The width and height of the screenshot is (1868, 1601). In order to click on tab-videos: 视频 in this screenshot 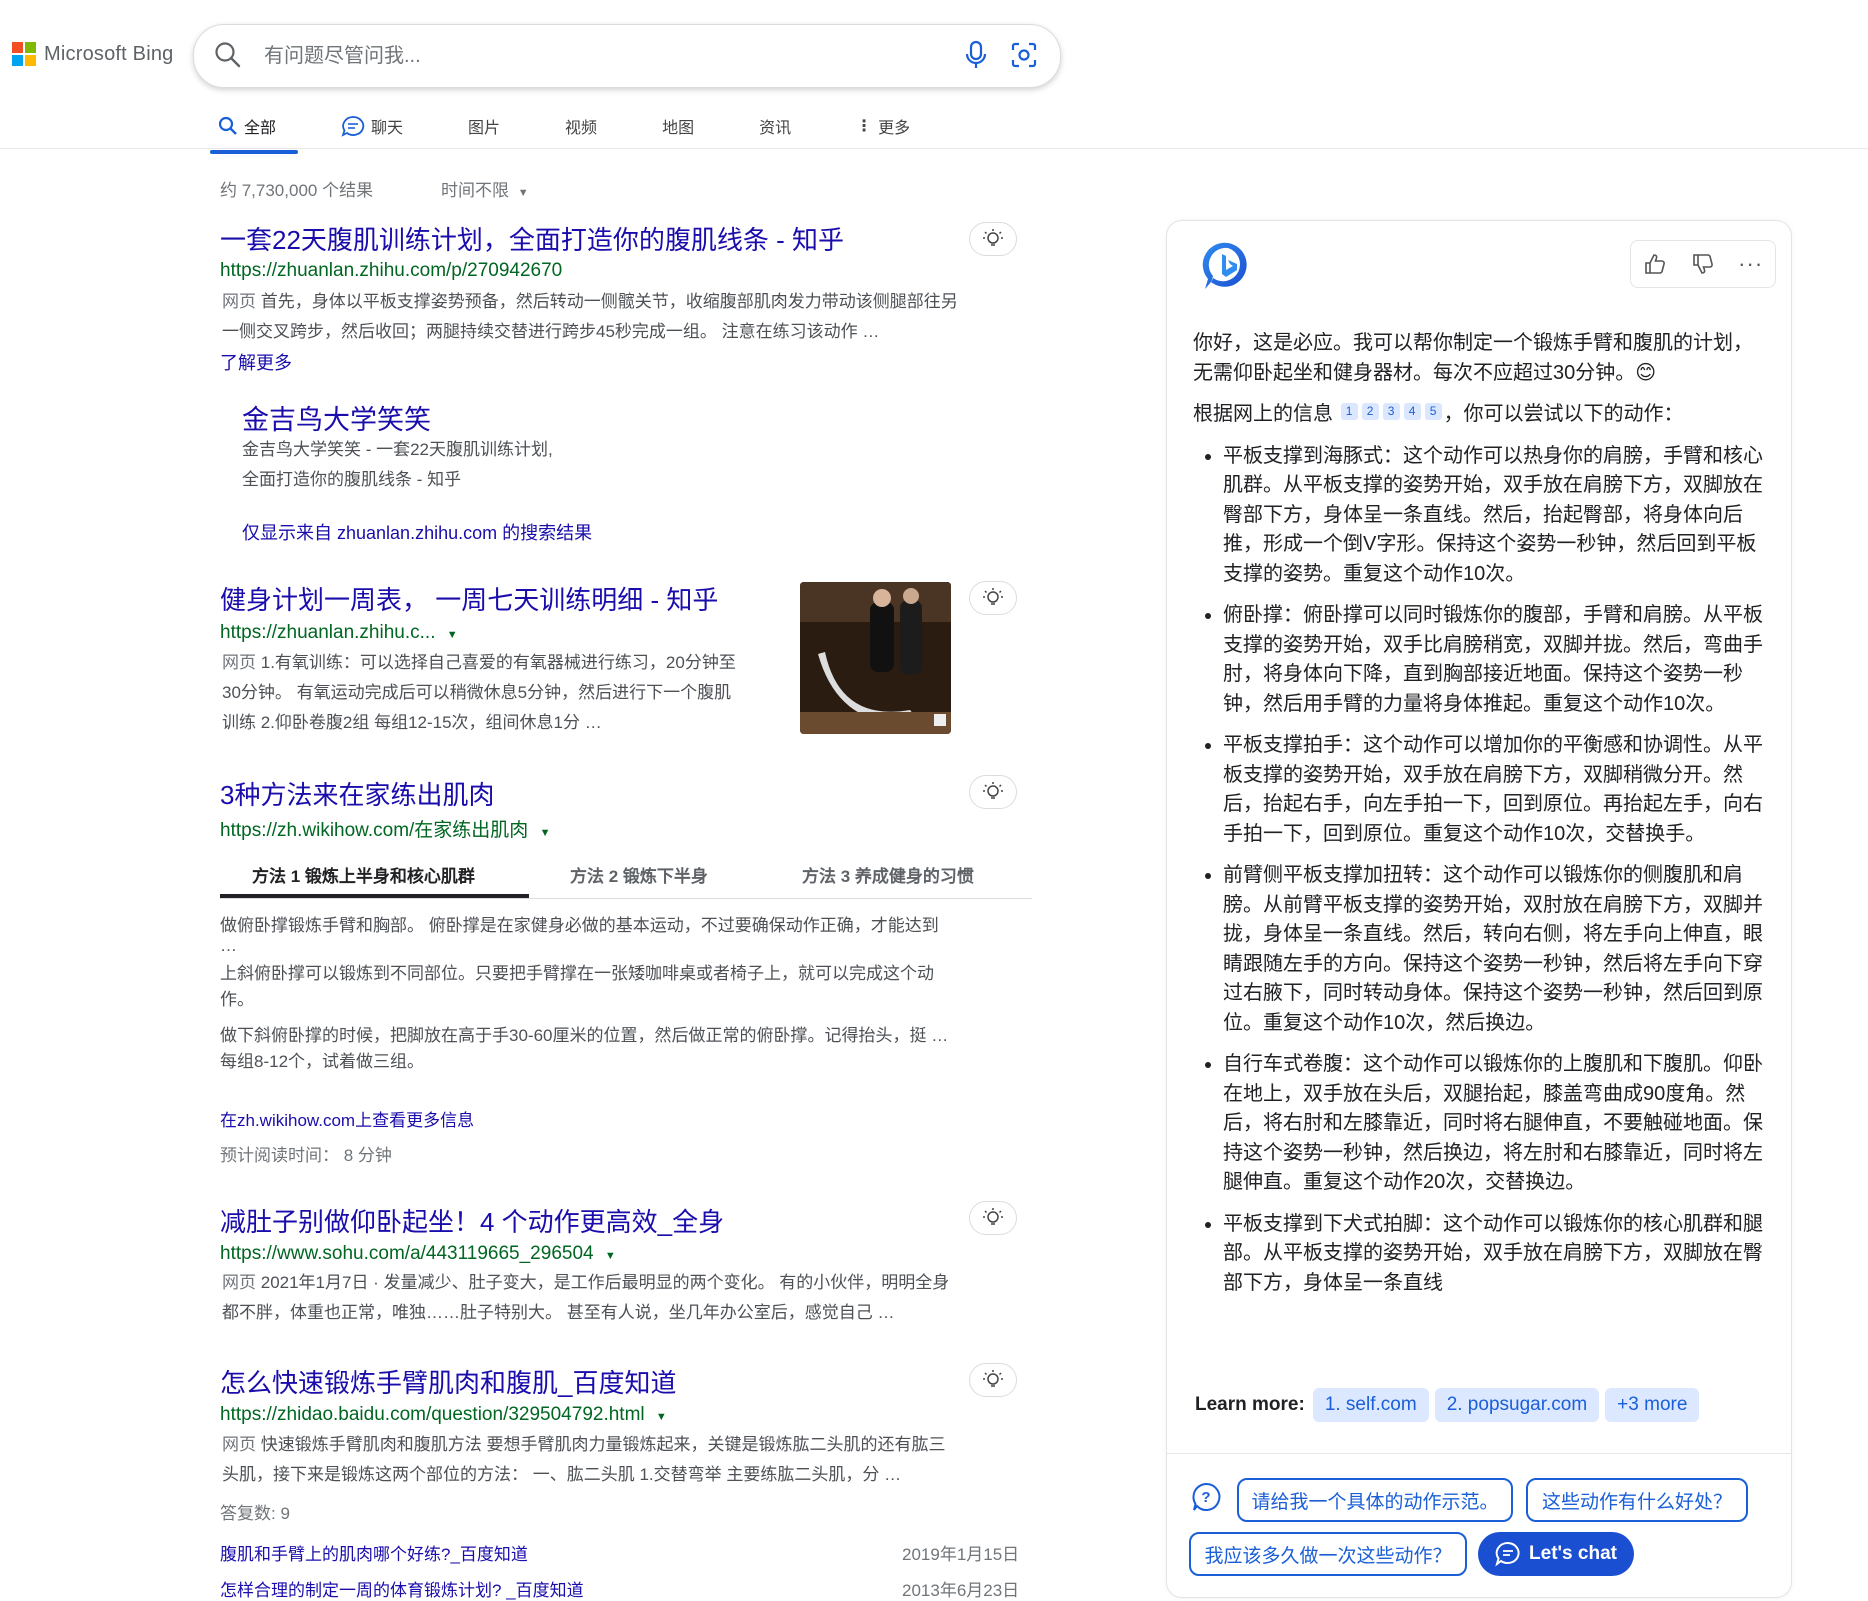, I will do `click(581, 126)`.